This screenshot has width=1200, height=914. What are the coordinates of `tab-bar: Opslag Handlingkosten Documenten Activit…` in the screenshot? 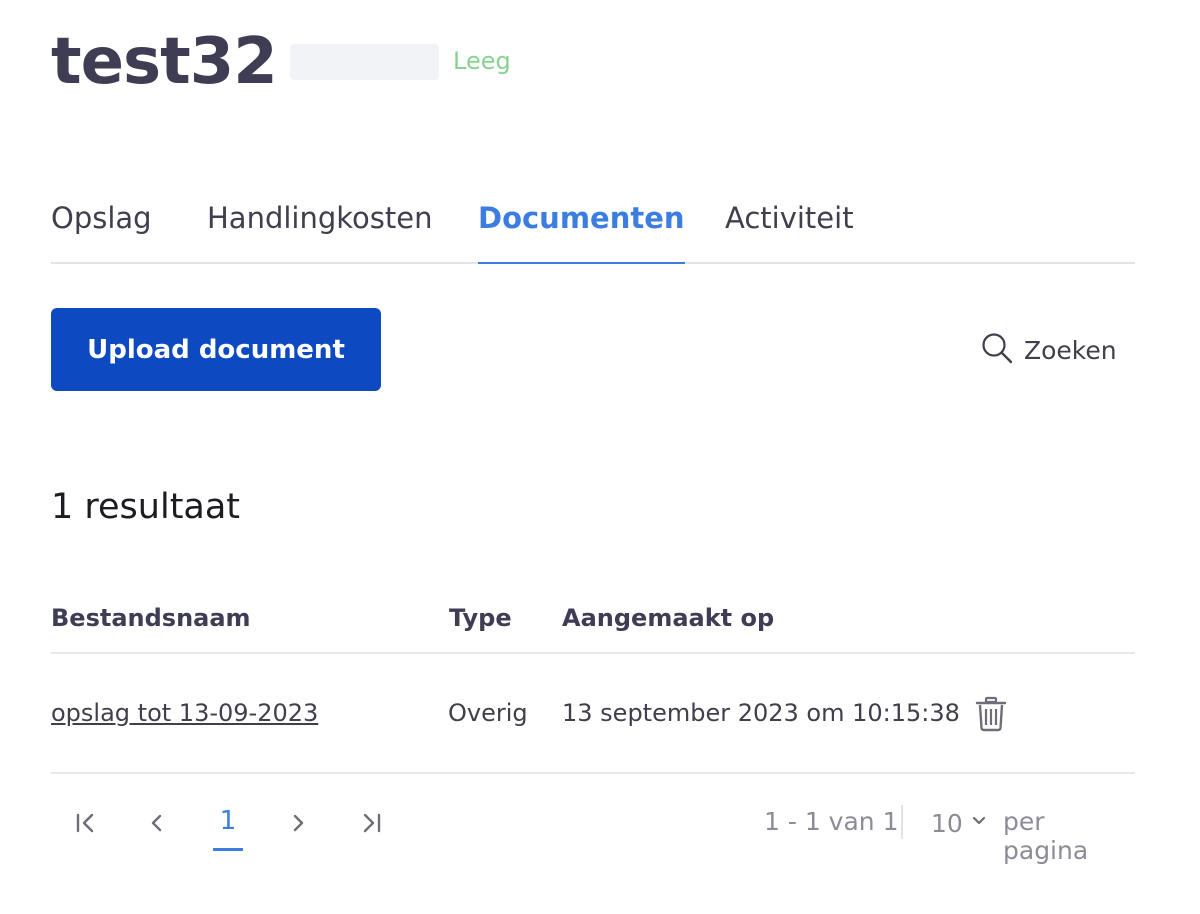 It's located at (593, 227).